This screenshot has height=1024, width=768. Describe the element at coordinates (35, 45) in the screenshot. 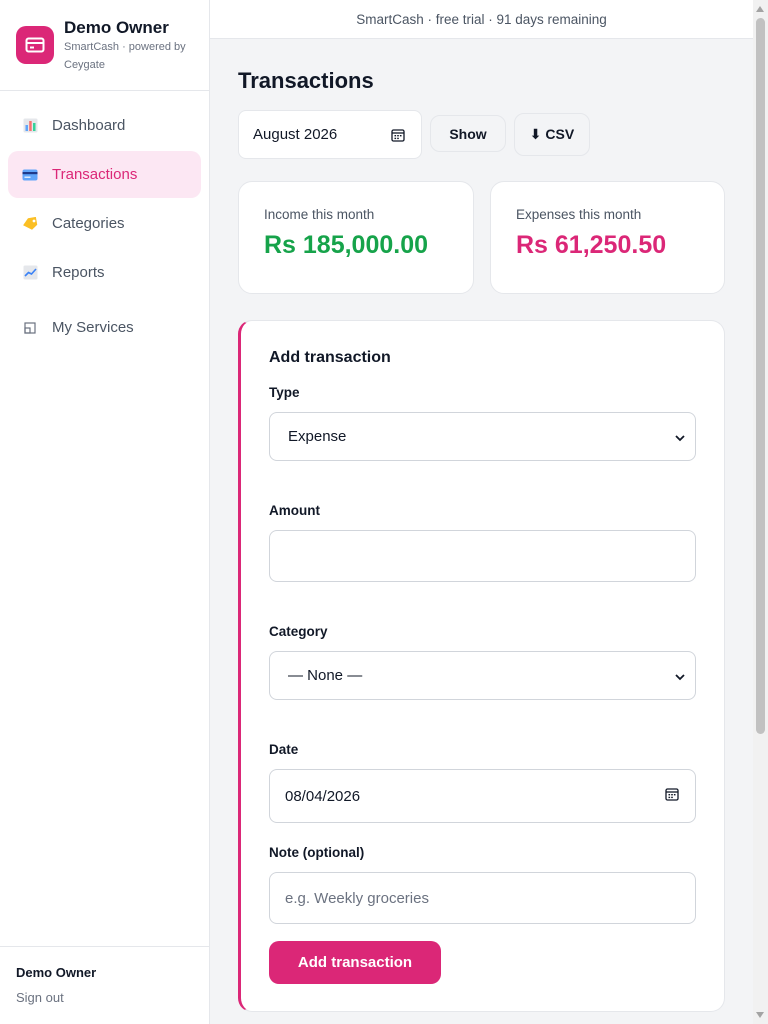

I see `wallet-icon` at that location.